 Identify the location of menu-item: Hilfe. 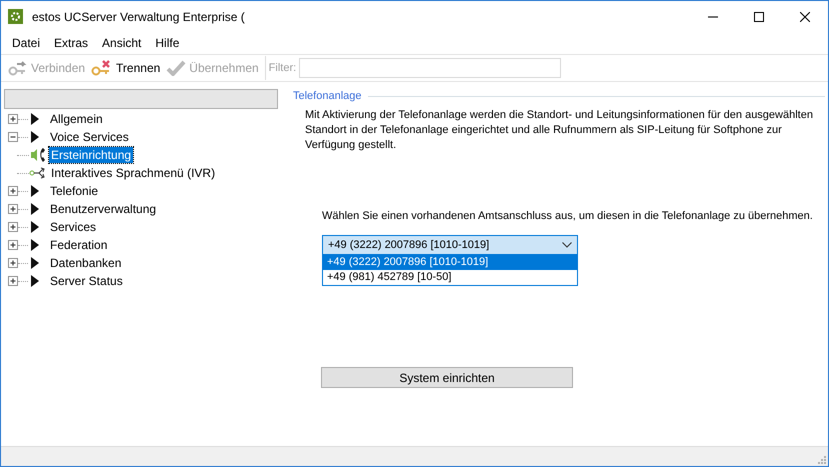
(167, 43).